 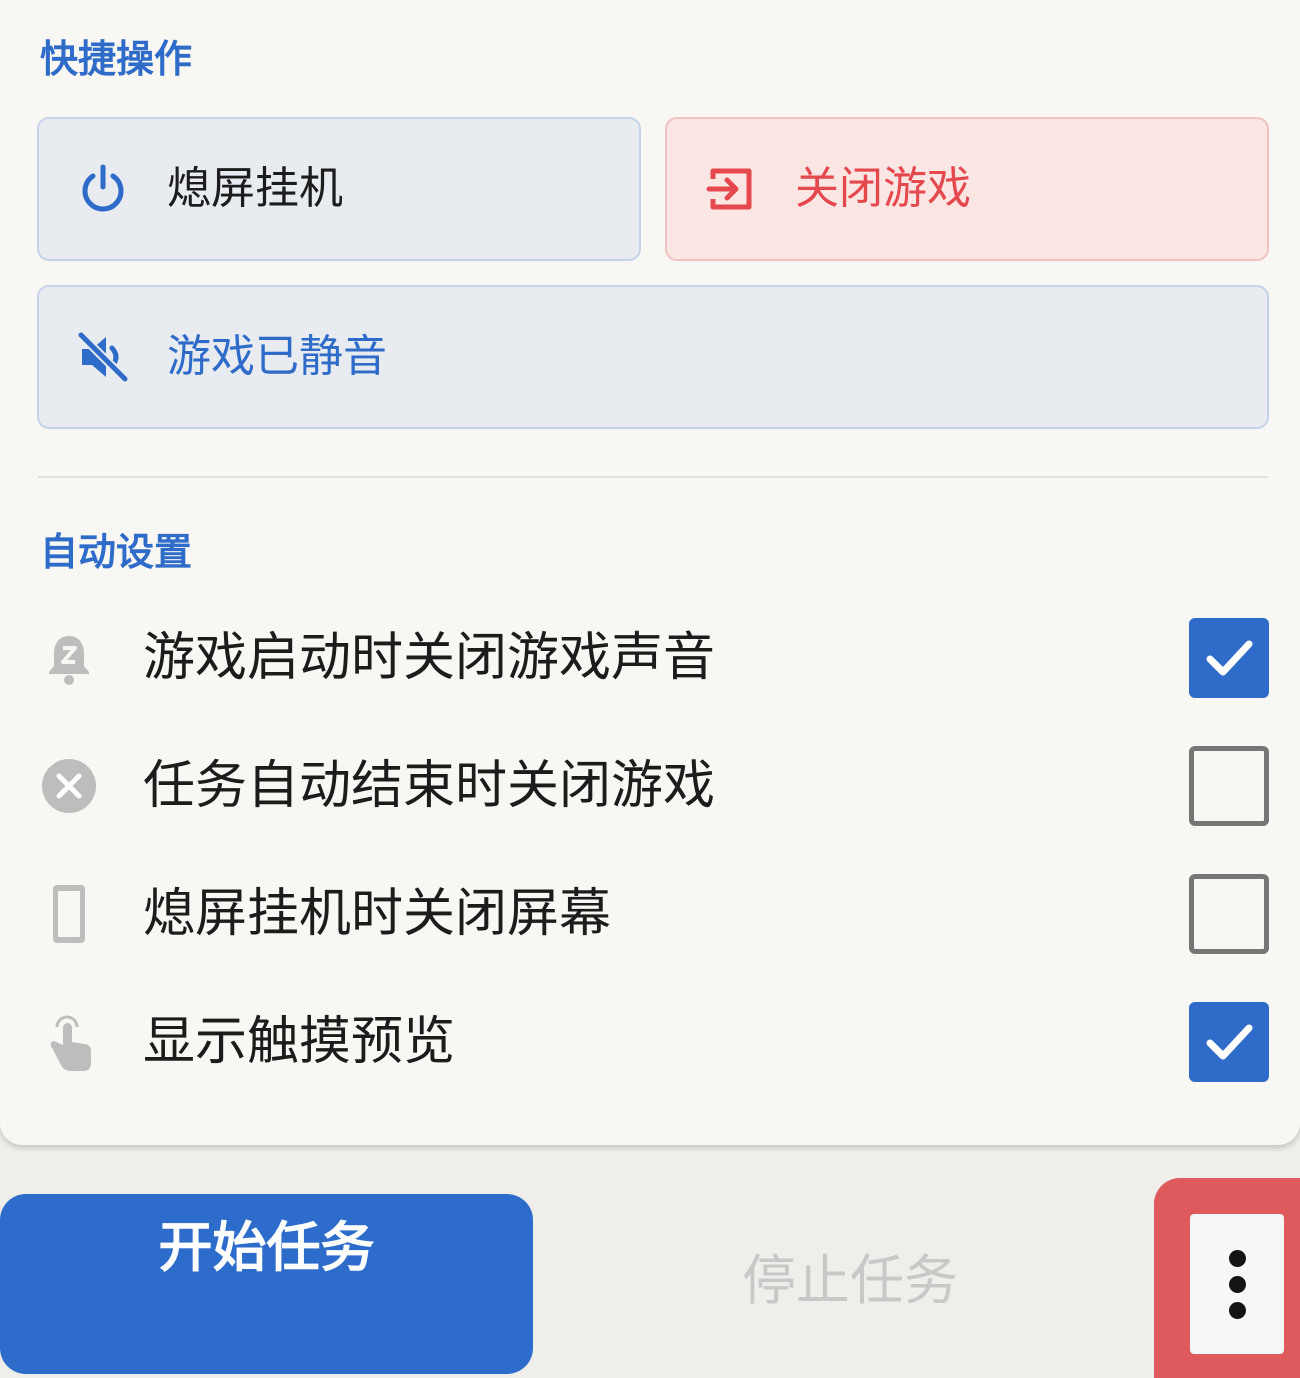 What do you see at coordinates (377, 914) in the screenshot?
I see `setting-label: 熄屏挂机时关闭屏幕` at bounding box center [377, 914].